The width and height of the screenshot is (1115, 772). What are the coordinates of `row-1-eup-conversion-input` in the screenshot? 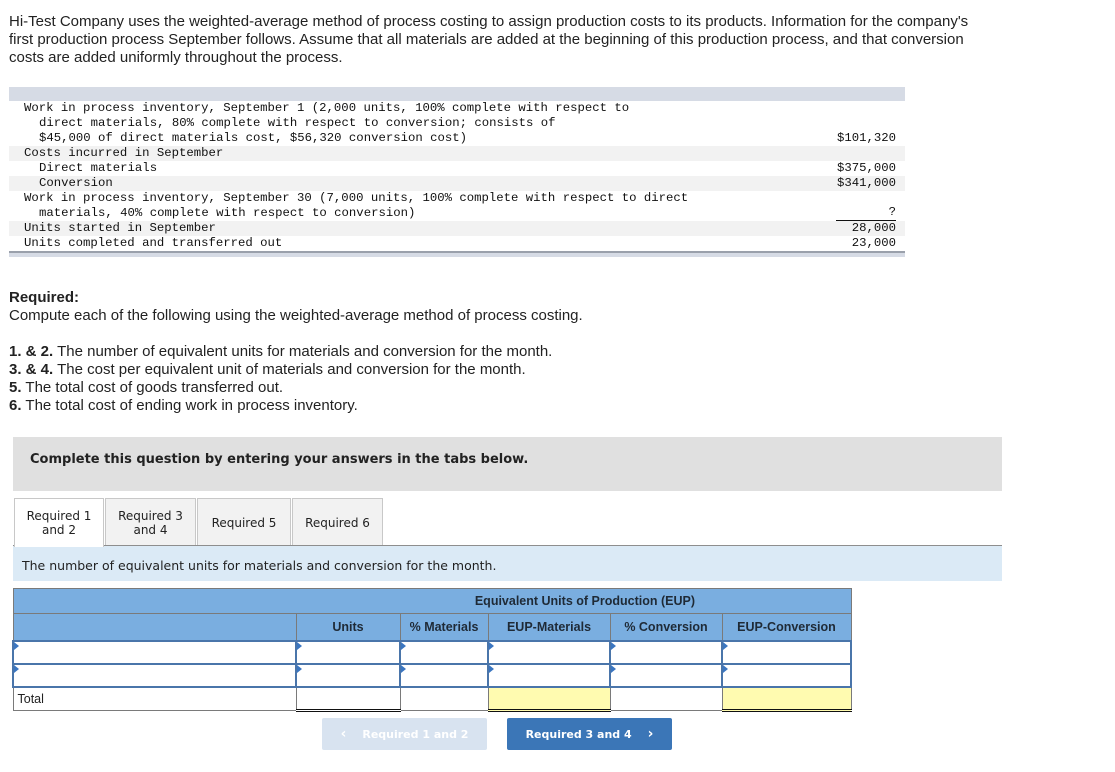 It's located at (786, 652).